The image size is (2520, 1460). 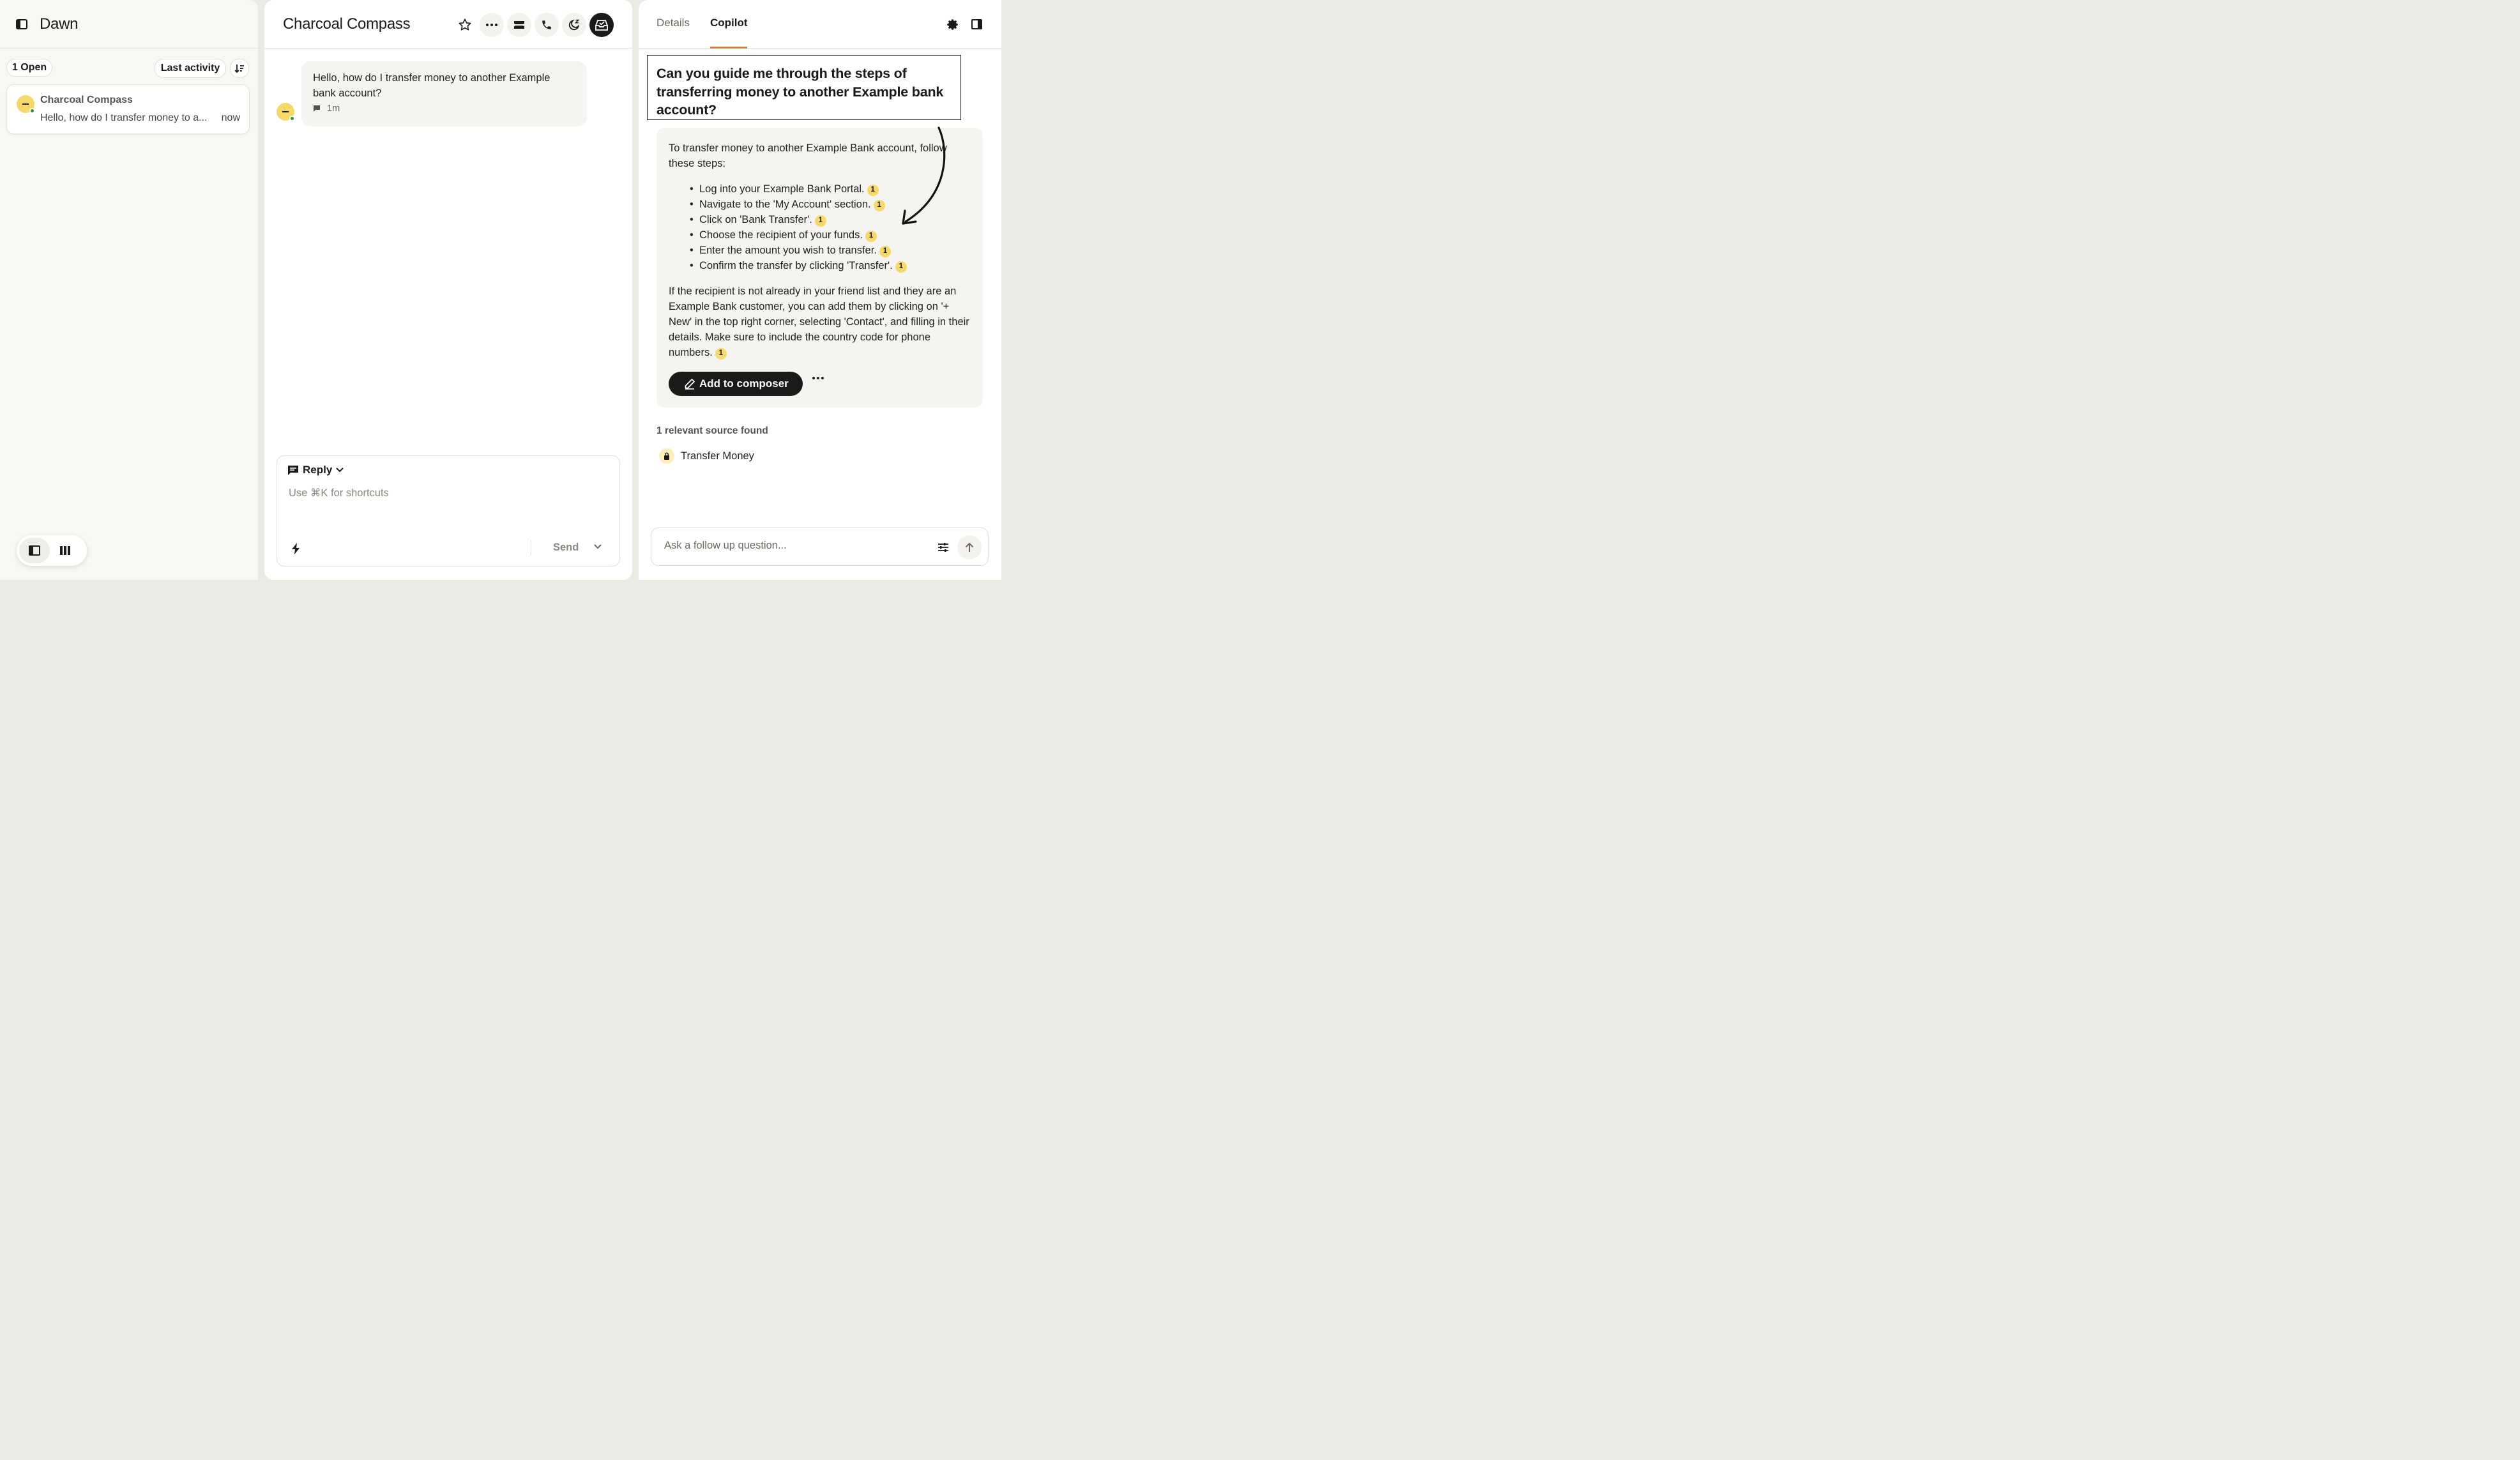 I want to click on inbox-check-icon, so click(x=601, y=25).